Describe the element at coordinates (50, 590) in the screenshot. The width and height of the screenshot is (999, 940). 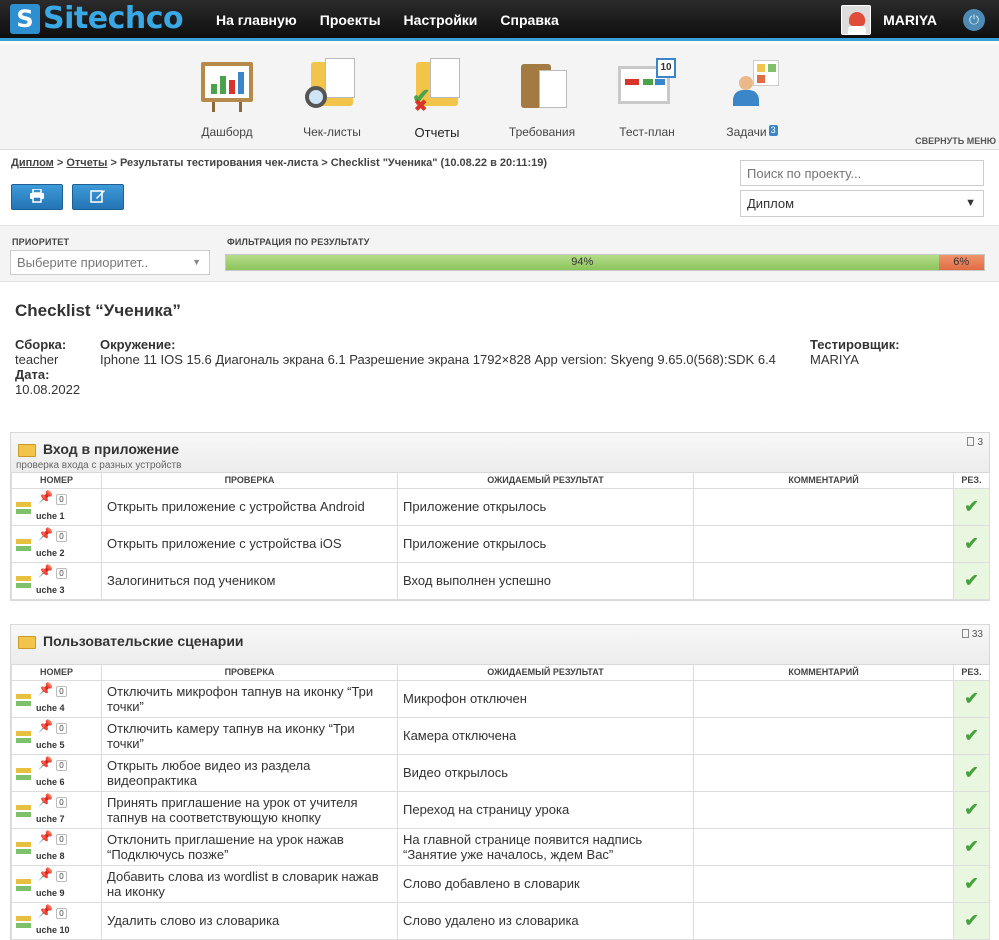
I see `check-id: uche 3` at that location.